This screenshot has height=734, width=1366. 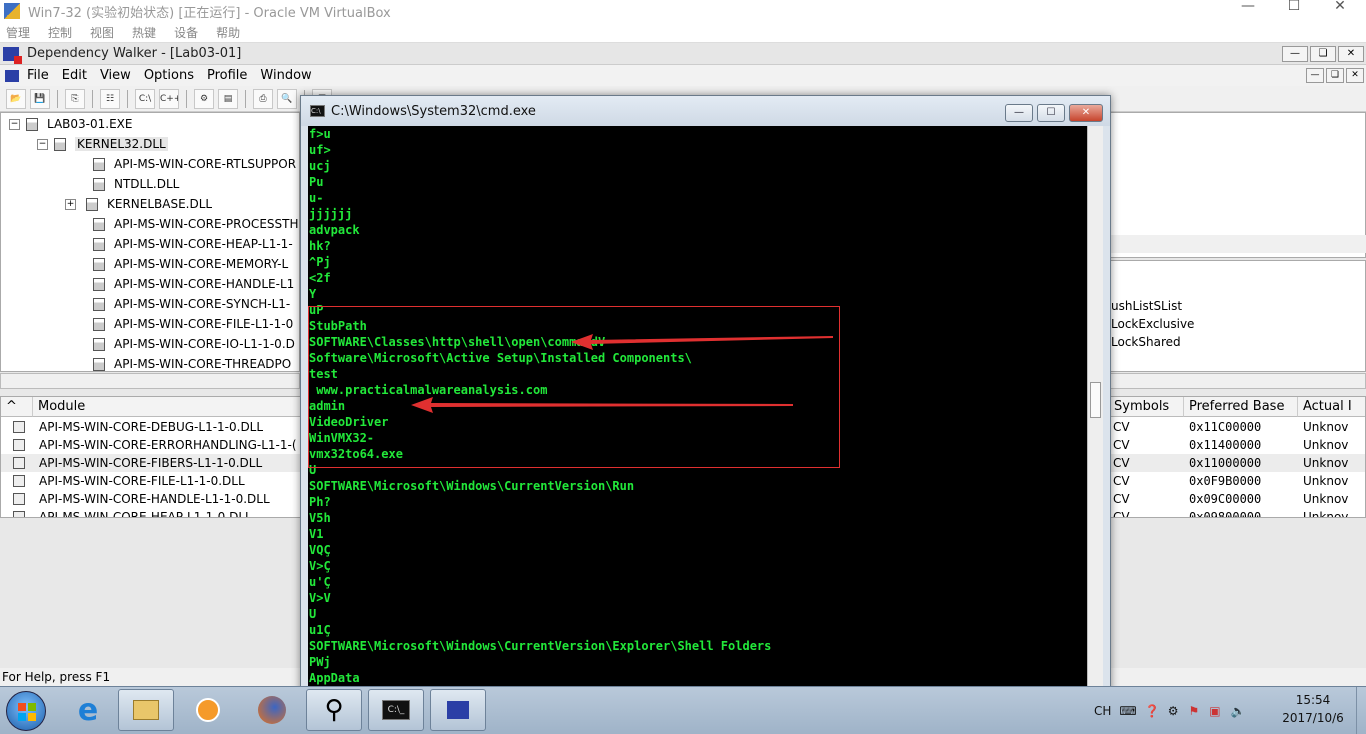 What do you see at coordinates (26, 711) in the screenshot?
I see `start-button` at bounding box center [26, 711].